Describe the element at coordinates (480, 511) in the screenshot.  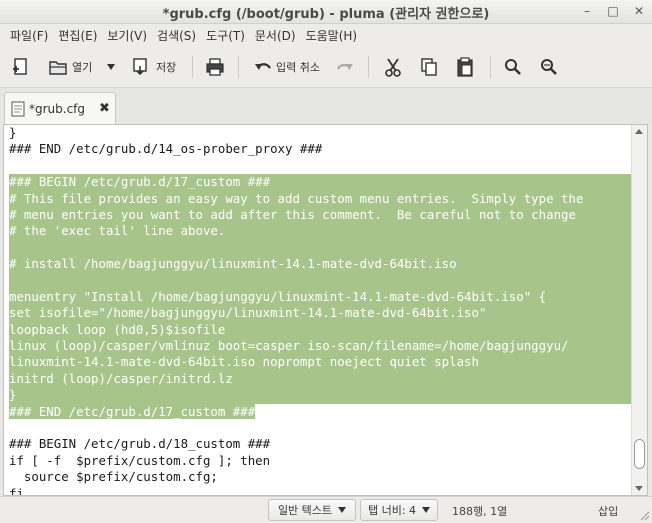
I see `cursor-position: 188행, 1열` at that location.